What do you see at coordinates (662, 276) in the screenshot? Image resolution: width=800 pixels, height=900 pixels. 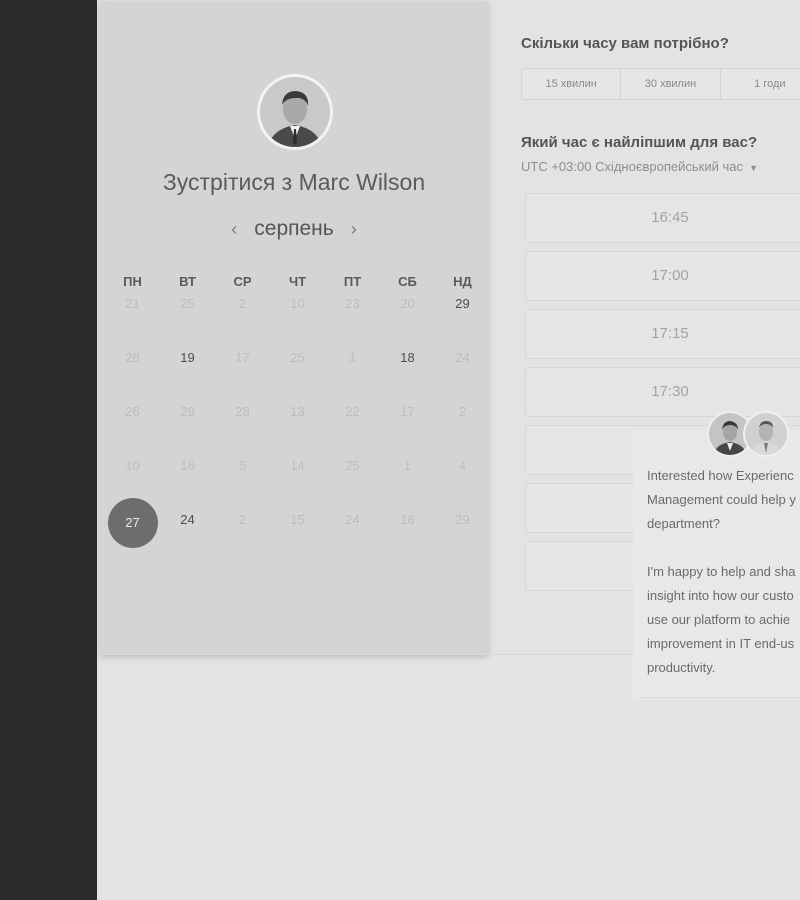 I see `time-slot: 17:00` at bounding box center [662, 276].